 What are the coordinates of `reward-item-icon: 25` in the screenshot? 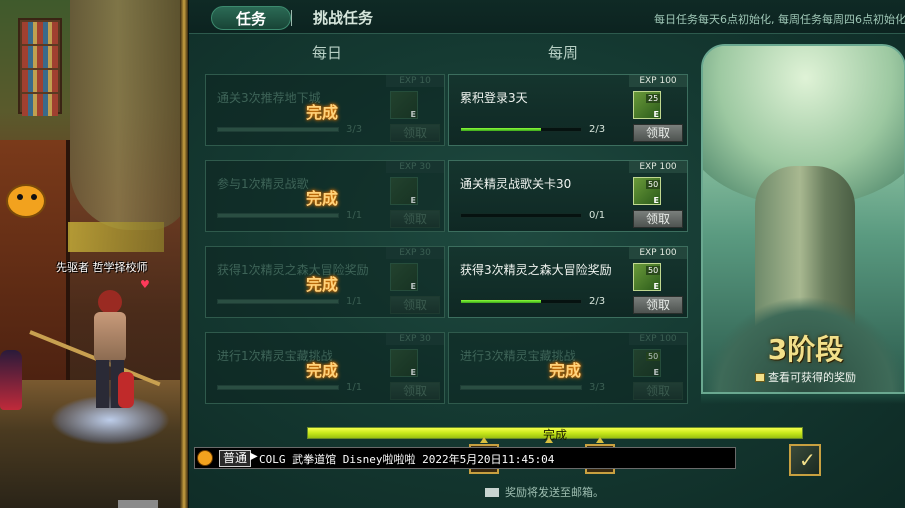 It's located at (647, 105).